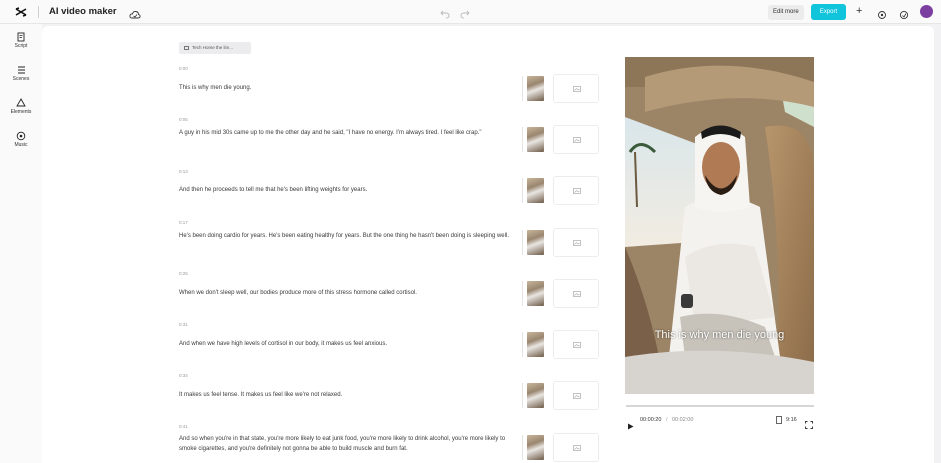 This screenshot has height=463, width=941. What do you see at coordinates (904, 13) in the screenshot?
I see `feedback-icon` at bounding box center [904, 13].